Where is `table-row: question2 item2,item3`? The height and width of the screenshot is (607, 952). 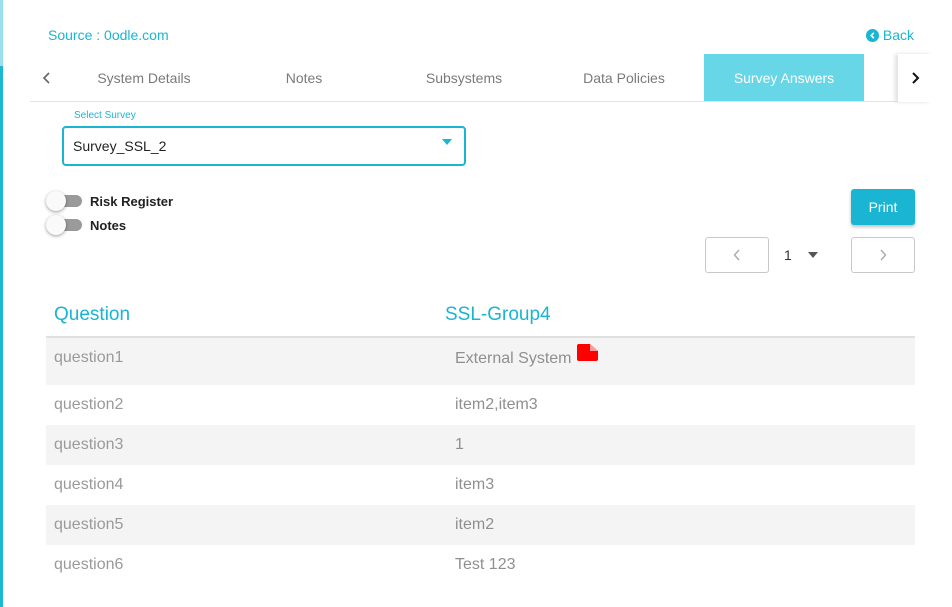
table-row: question2 item2,item3 is located at coordinates (480, 405).